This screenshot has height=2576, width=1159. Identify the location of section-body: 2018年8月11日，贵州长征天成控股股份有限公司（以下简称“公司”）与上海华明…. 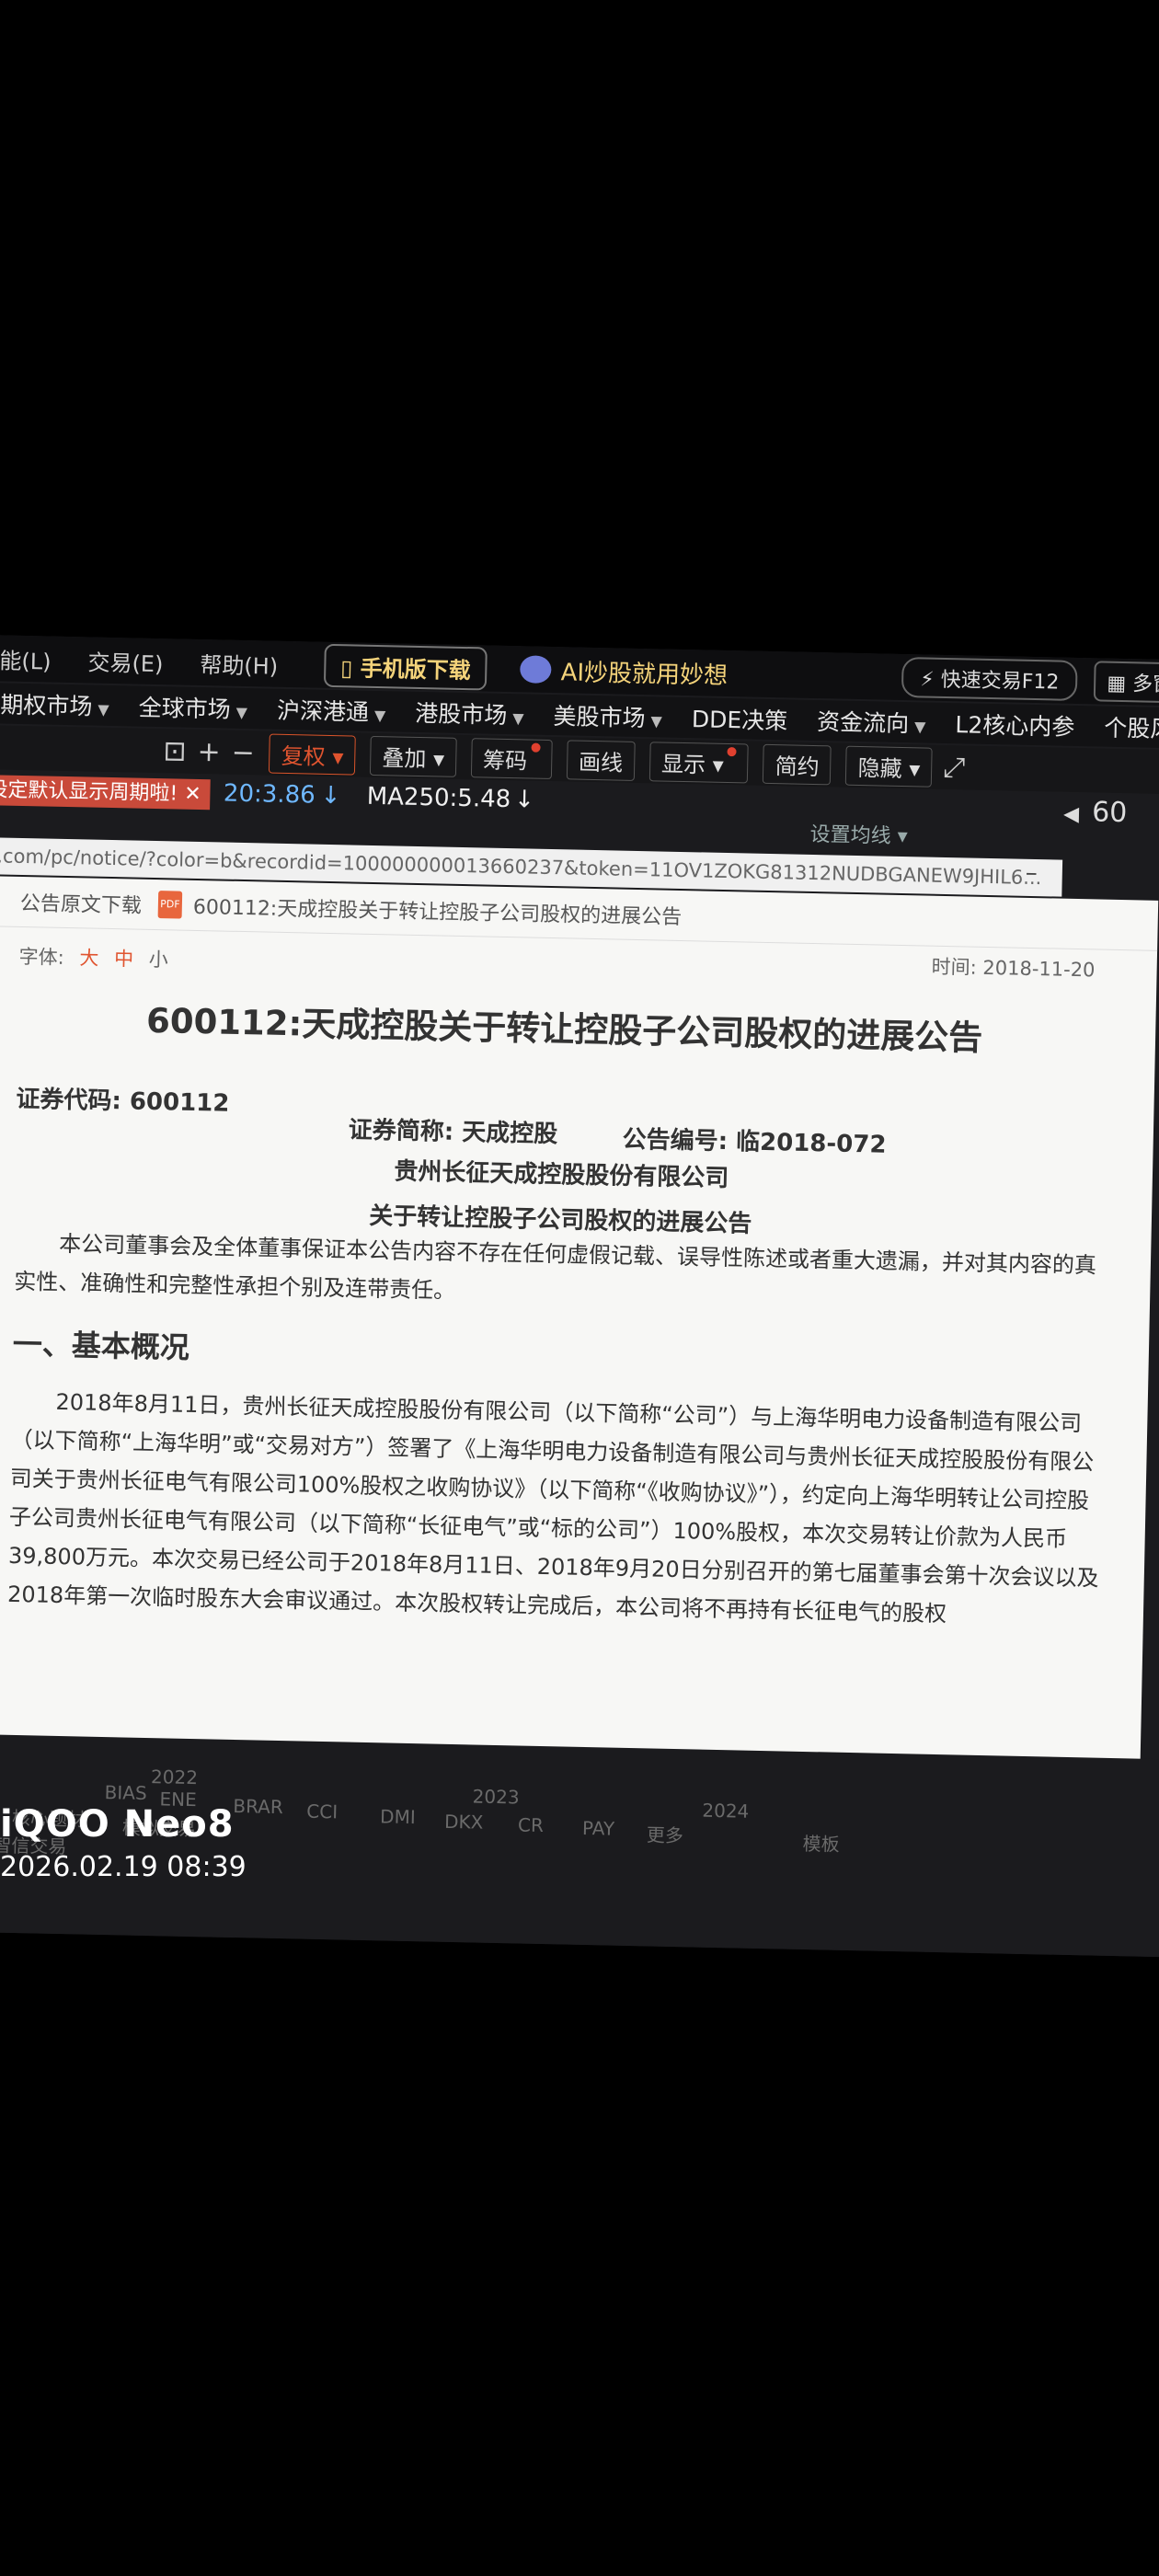
(552, 1507).